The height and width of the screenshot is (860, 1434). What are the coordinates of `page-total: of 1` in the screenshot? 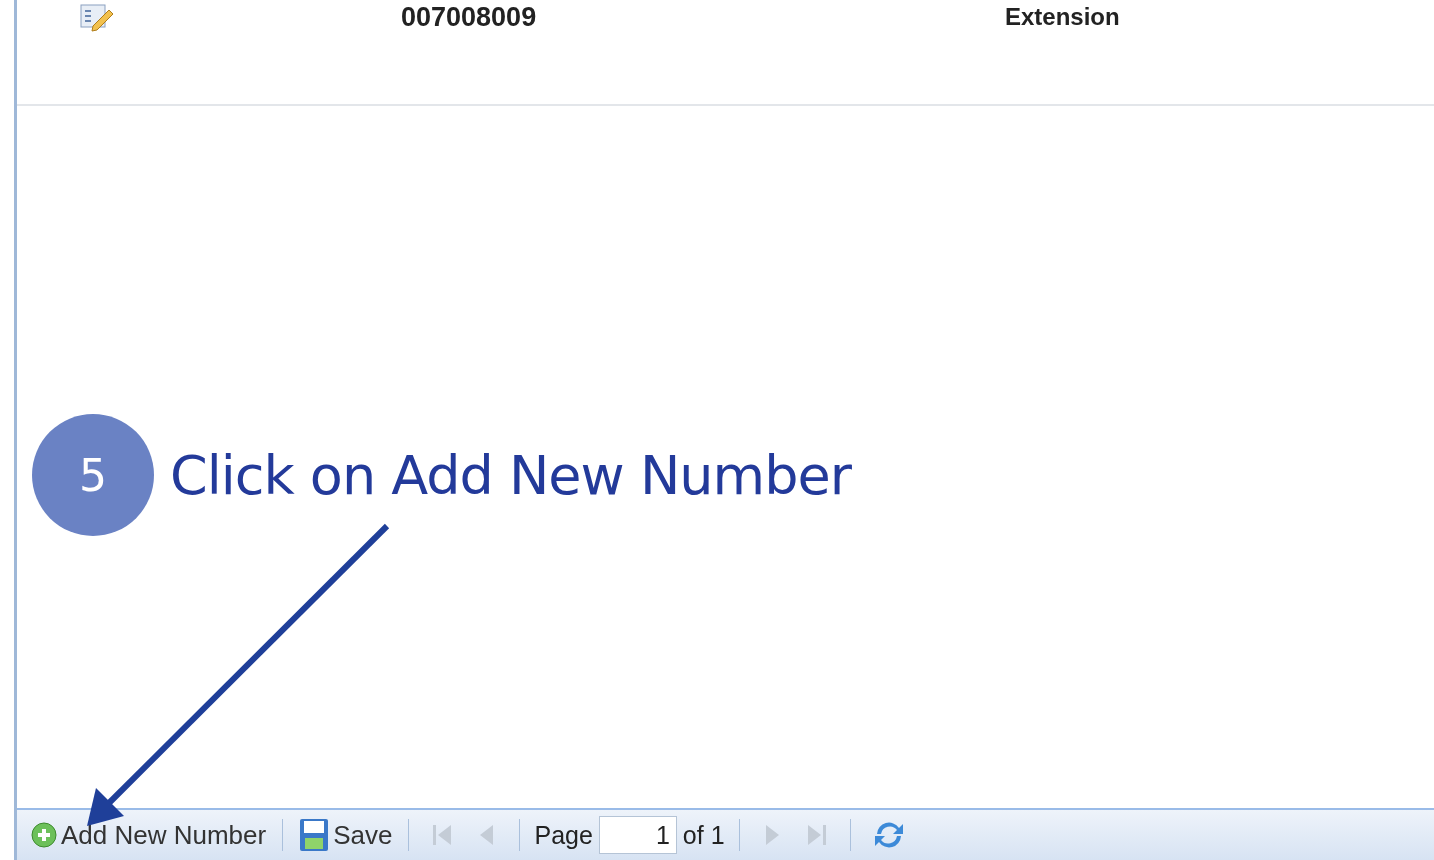 It's located at (703, 835).